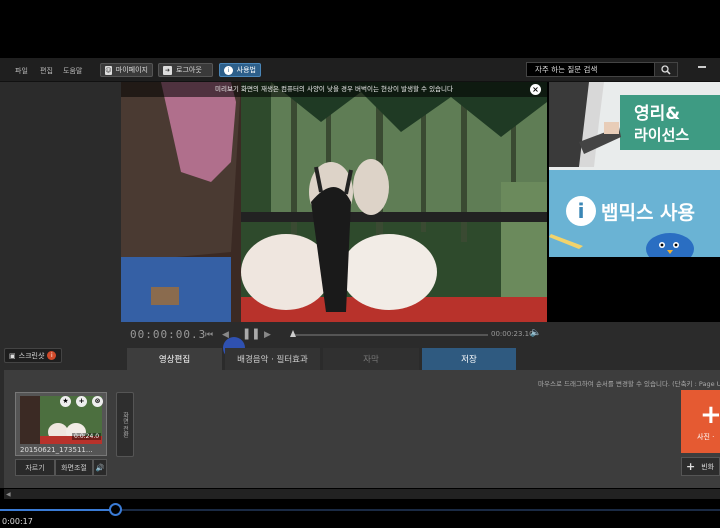  I want to click on mypage-button: ☺ 마이페이지, so click(126, 70).